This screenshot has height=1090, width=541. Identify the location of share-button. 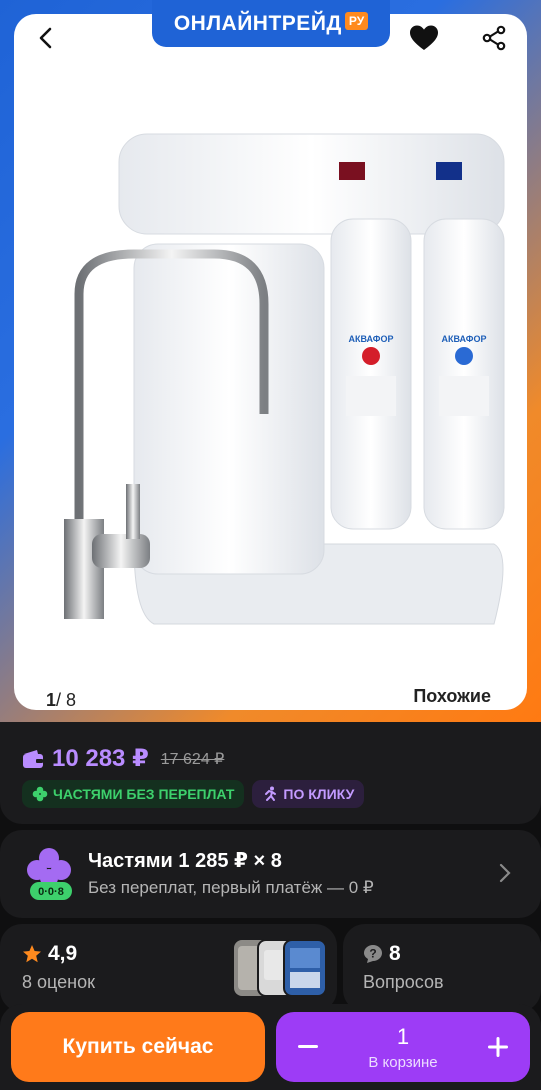
(494, 38).